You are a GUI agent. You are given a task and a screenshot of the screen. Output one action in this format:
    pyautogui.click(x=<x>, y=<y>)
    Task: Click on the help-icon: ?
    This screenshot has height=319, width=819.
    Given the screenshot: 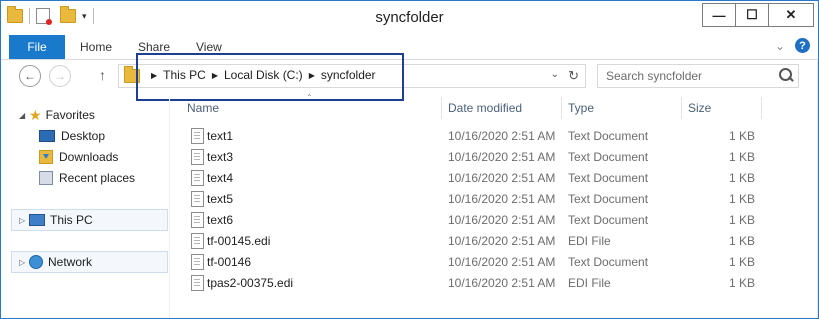 What is the action you would take?
    pyautogui.click(x=802, y=45)
    